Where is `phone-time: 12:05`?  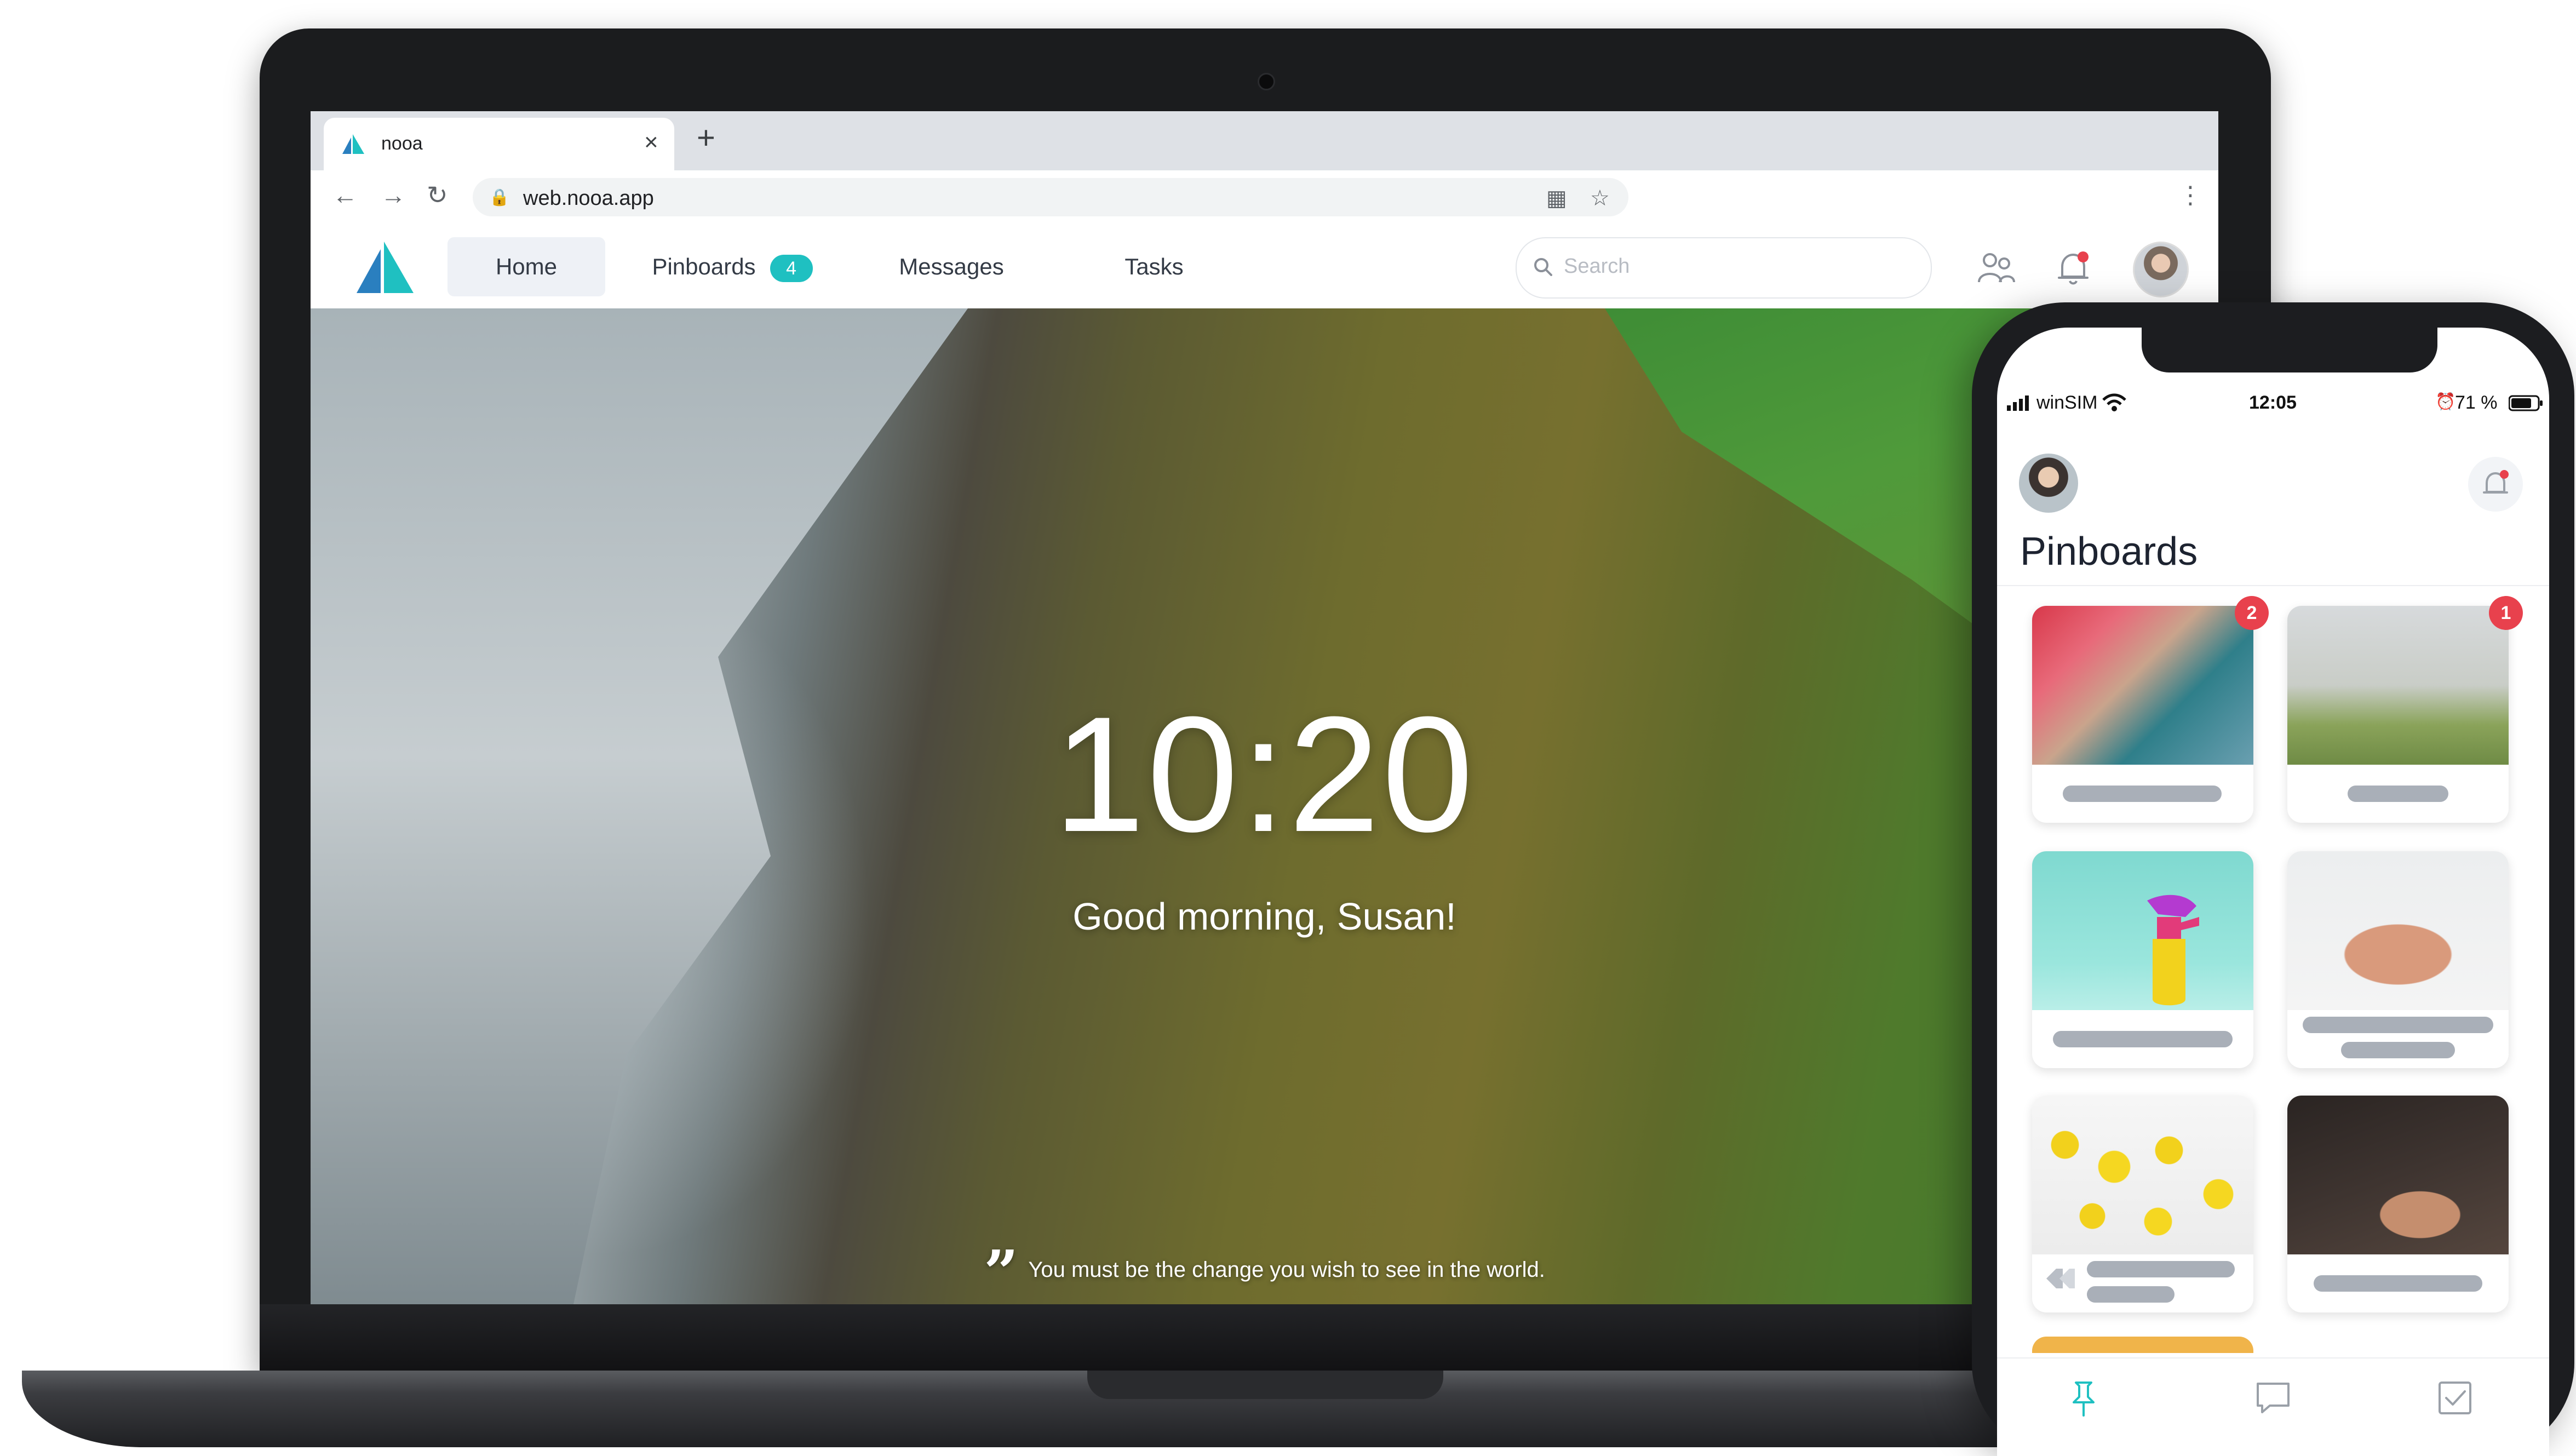
phone-time: 12:05 is located at coordinates (2273, 402).